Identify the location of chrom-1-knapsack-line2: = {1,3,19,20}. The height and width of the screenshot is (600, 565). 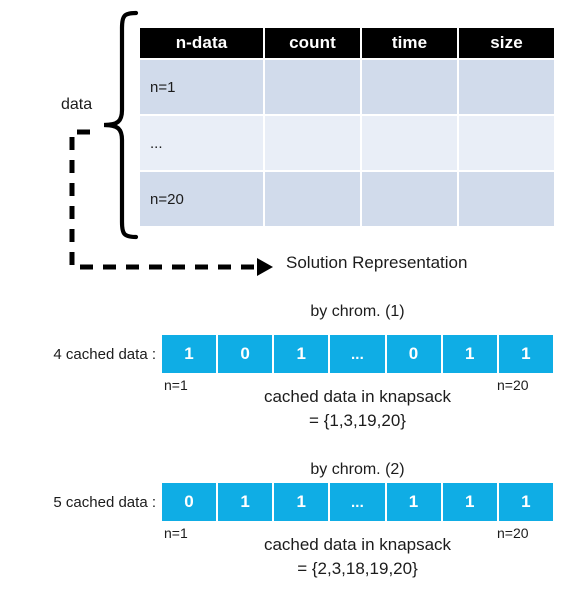
(357, 420).